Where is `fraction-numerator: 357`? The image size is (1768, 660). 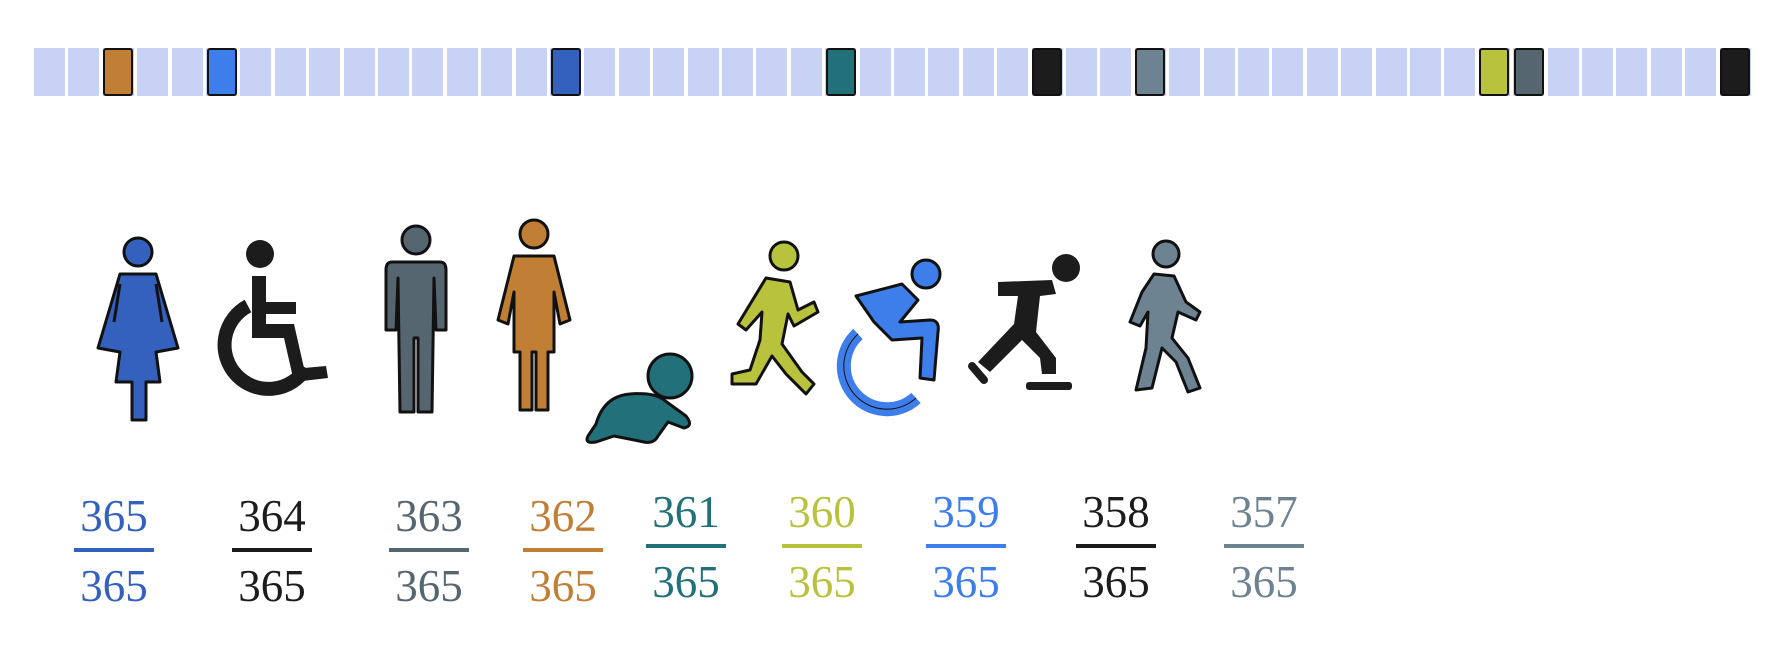
fraction-numerator: 357 is located at coordinates (1264, 512).